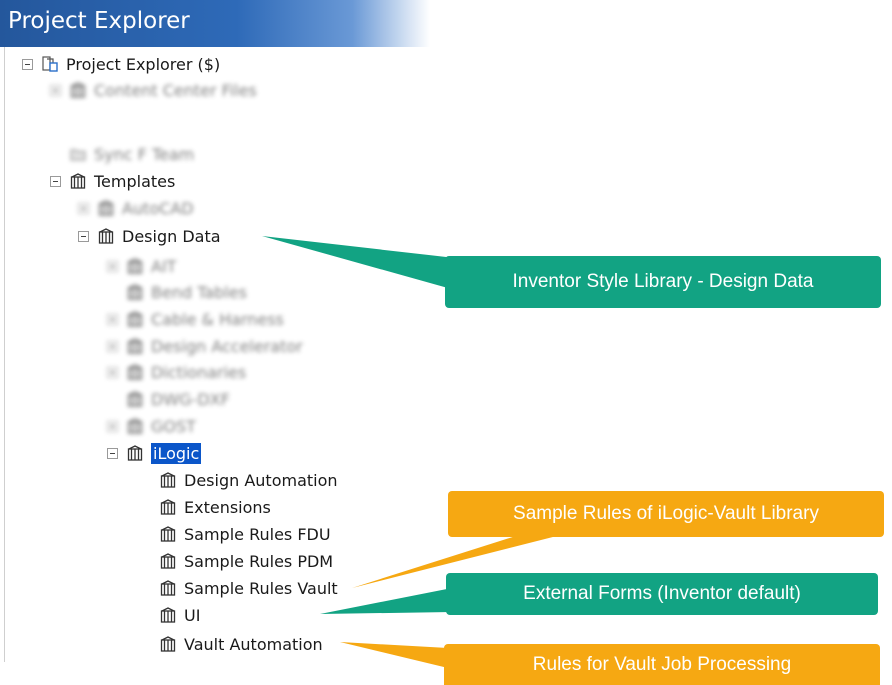 The image size is (892, 685). I want to click on pointer-design-data, so click(358, 263).